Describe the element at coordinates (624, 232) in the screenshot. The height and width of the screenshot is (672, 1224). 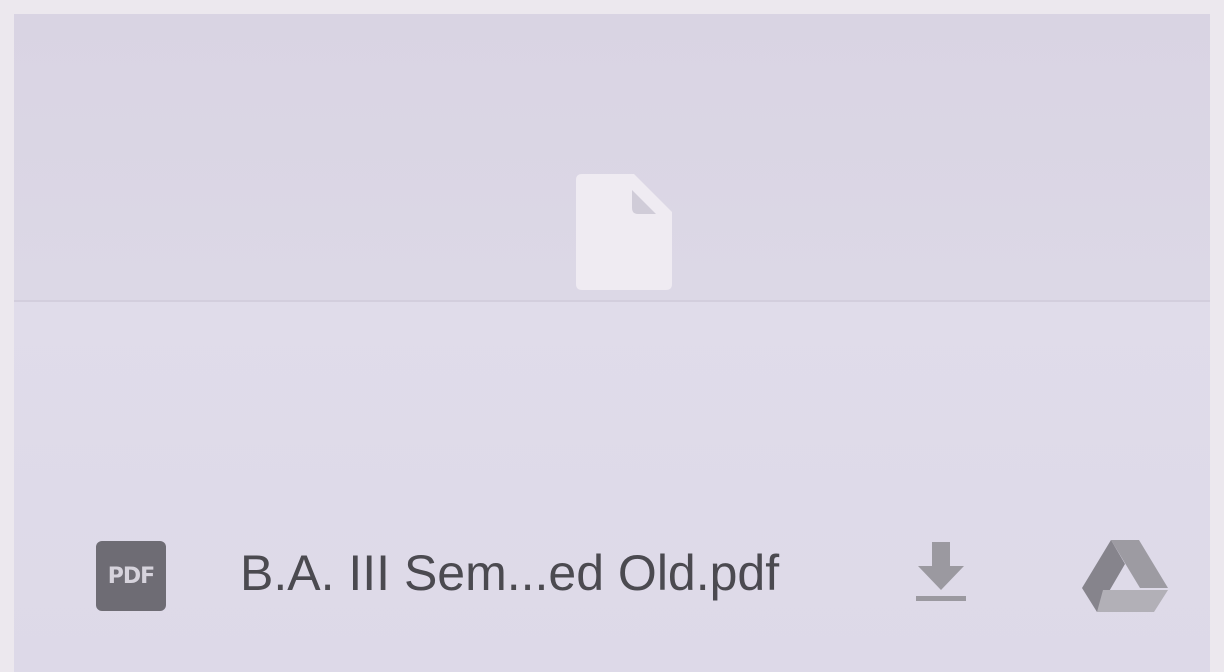
I see `file-icon` at that location.